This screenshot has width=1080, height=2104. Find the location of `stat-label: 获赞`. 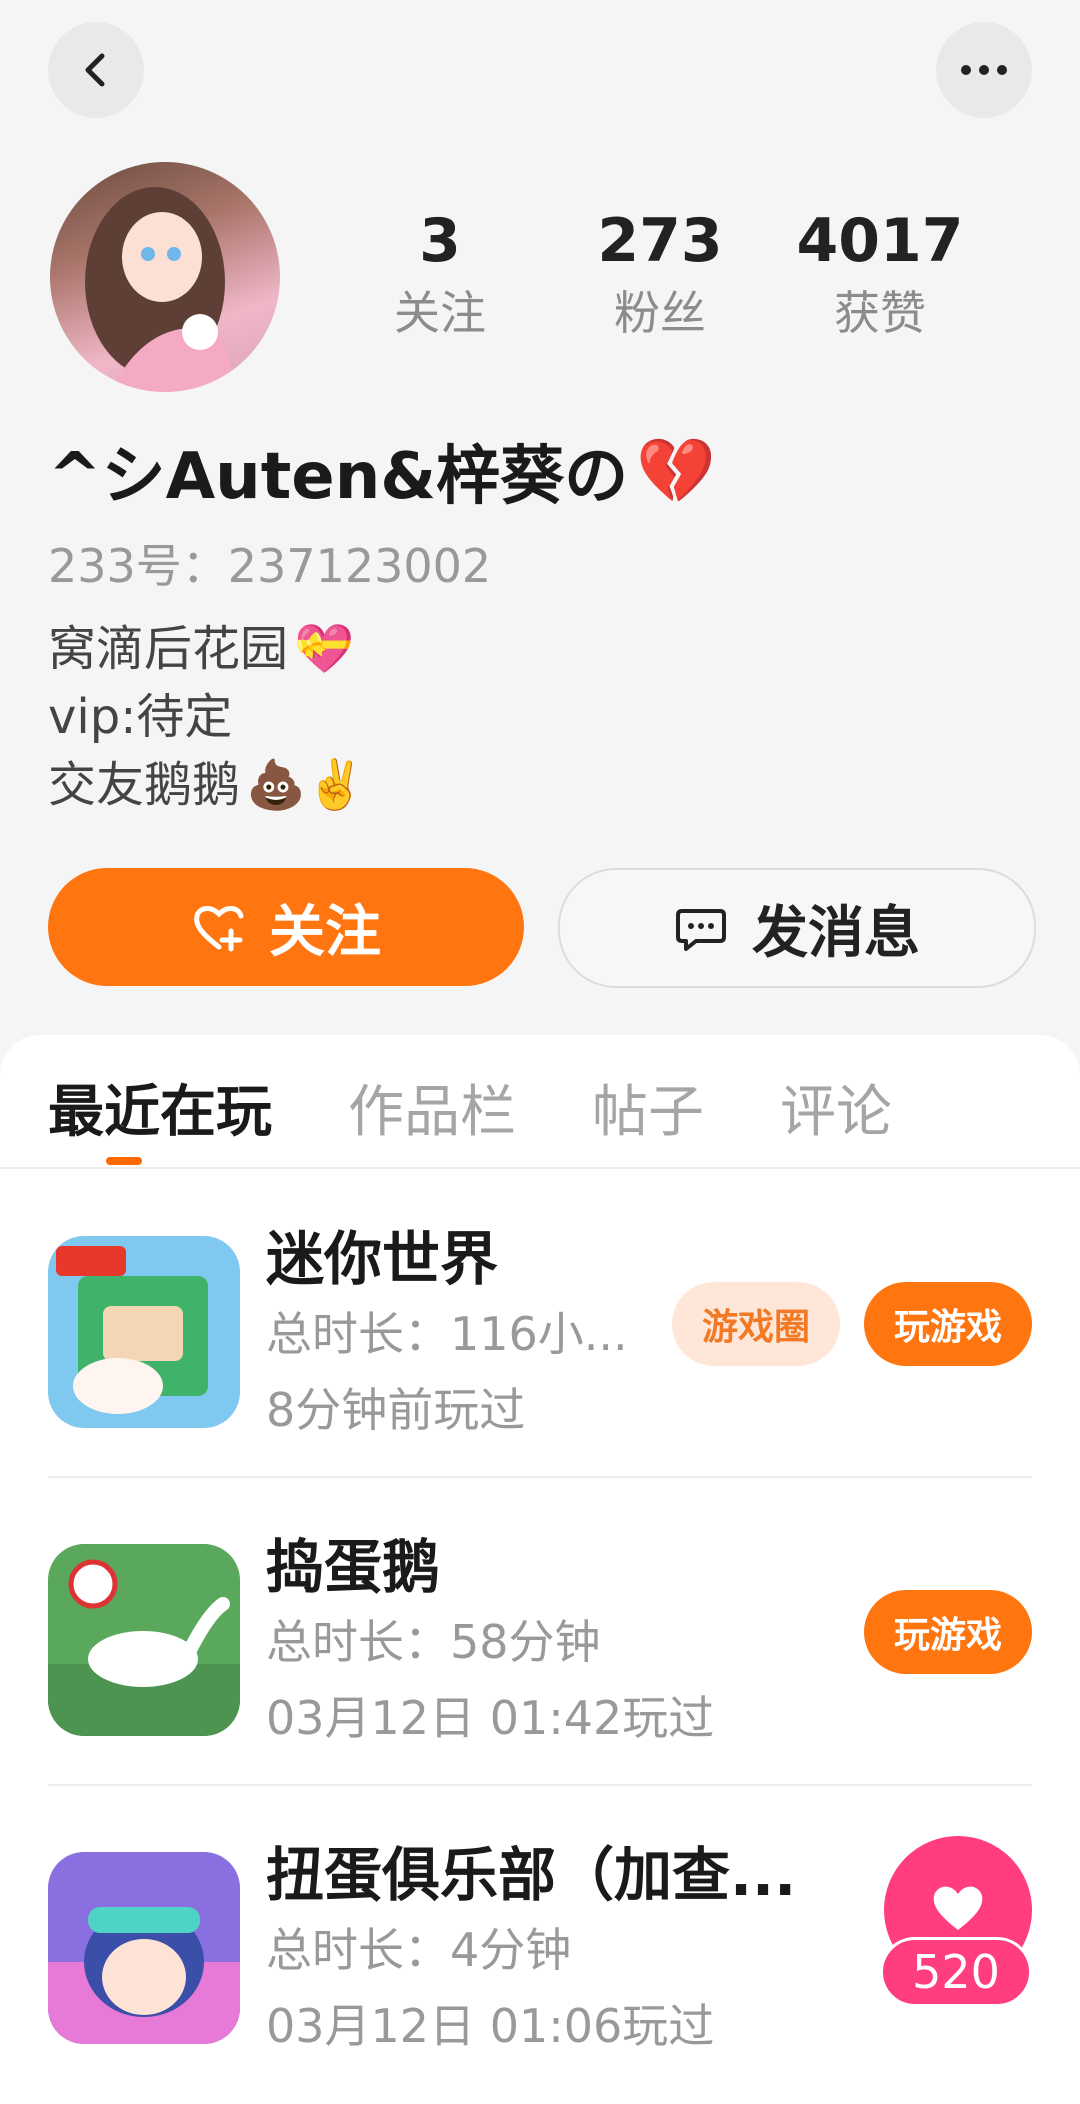

stat-label: 获赞 is located at coordinates (880, 313).